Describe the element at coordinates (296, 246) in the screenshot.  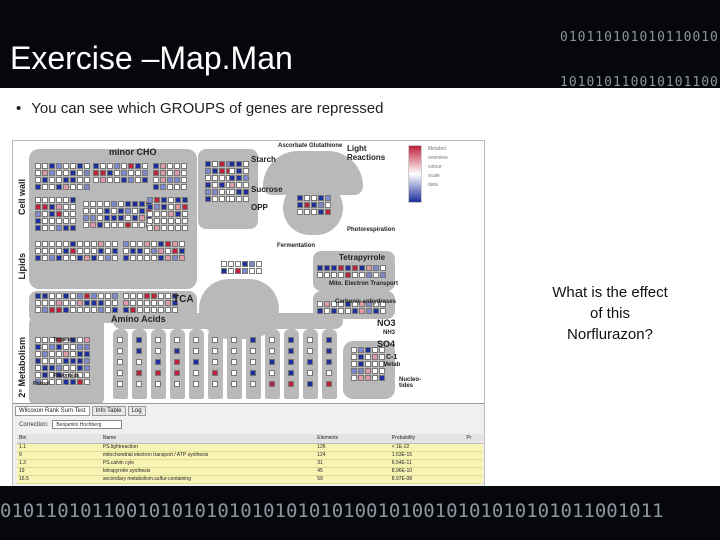
I see `label-fermentation: Fermentation` at that location.